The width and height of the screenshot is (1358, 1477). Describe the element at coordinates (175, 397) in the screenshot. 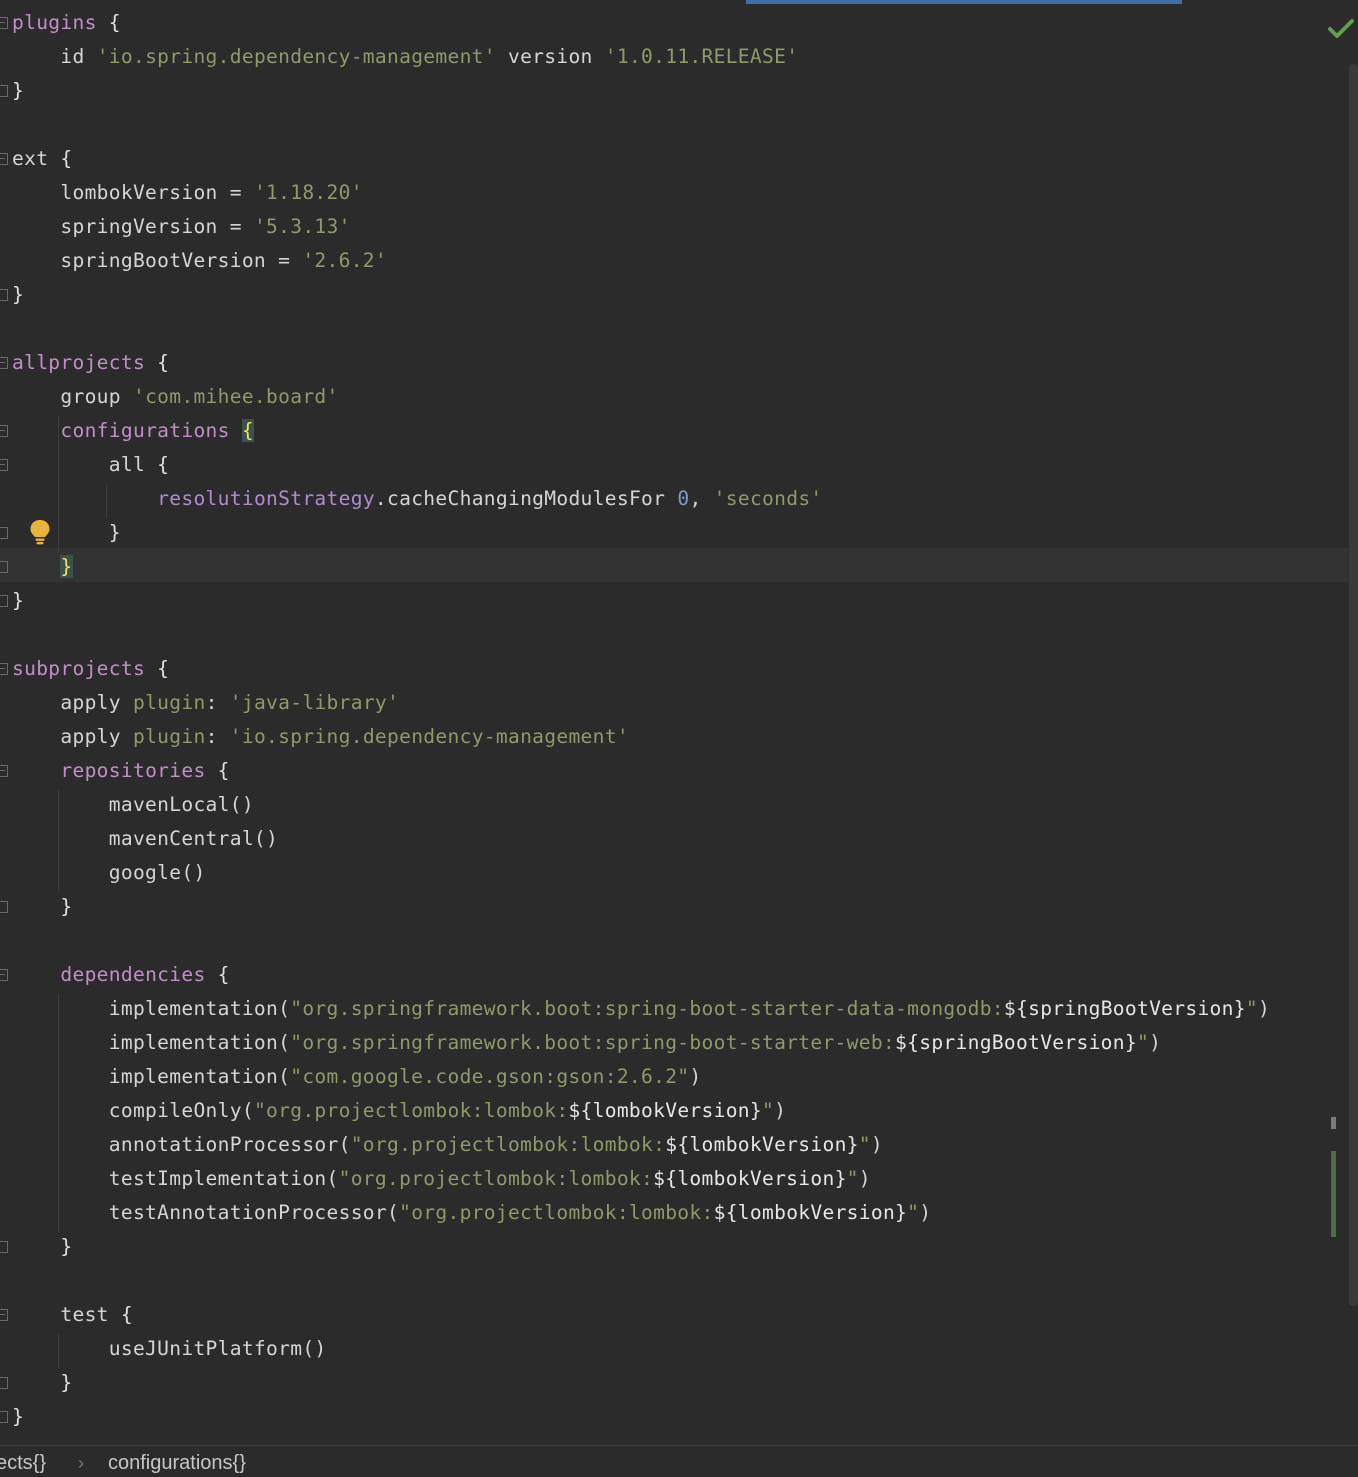

I see `code-line: group 'com.mihee.board'` at that location.